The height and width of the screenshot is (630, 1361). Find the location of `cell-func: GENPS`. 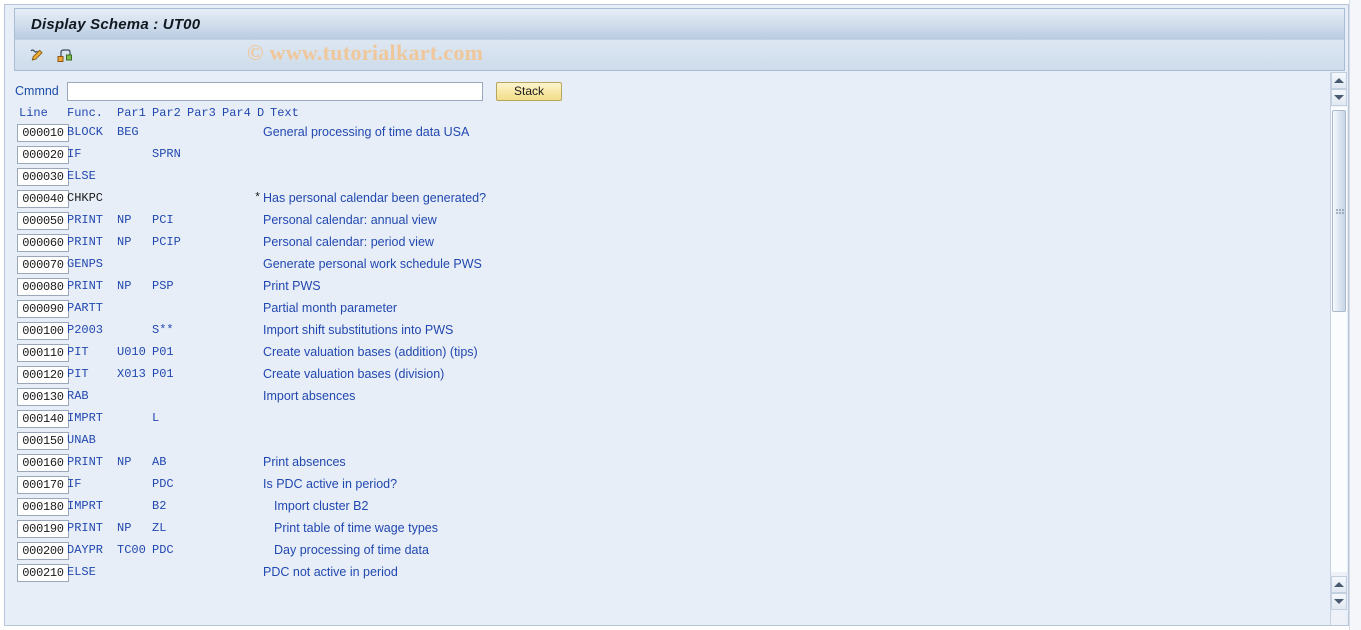

cell-func: GENPS is located at coordinates (85, 264).